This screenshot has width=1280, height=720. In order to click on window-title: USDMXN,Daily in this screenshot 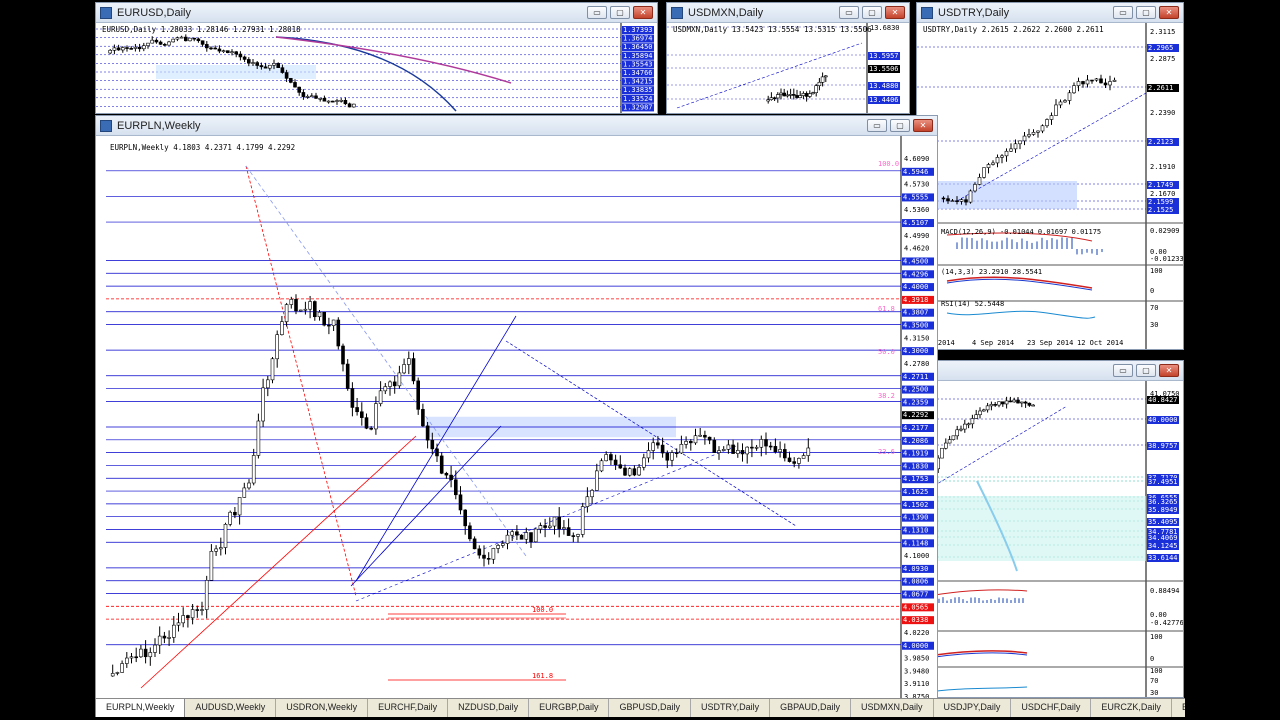, I will do `click(726, 12)`.